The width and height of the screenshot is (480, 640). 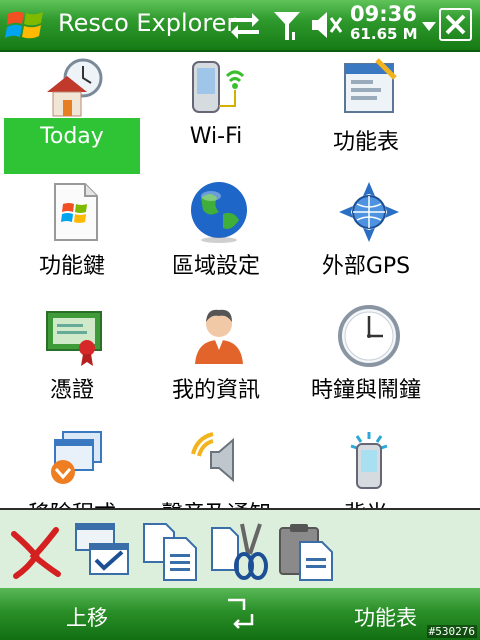 I want to click on grid-item-label-box: 外部GPS, so click(x=366, y=270).